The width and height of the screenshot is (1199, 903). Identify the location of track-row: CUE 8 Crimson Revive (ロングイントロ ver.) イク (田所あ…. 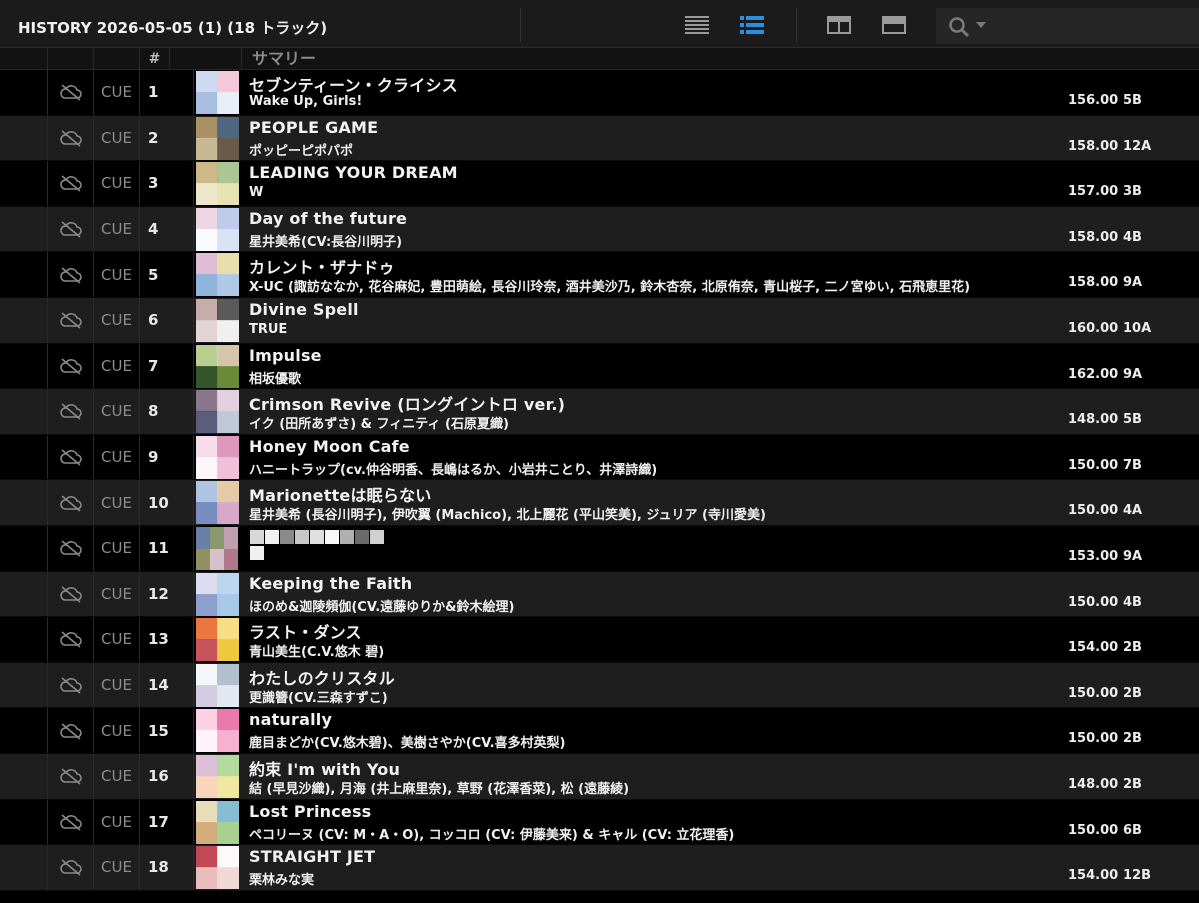
(599, 412).